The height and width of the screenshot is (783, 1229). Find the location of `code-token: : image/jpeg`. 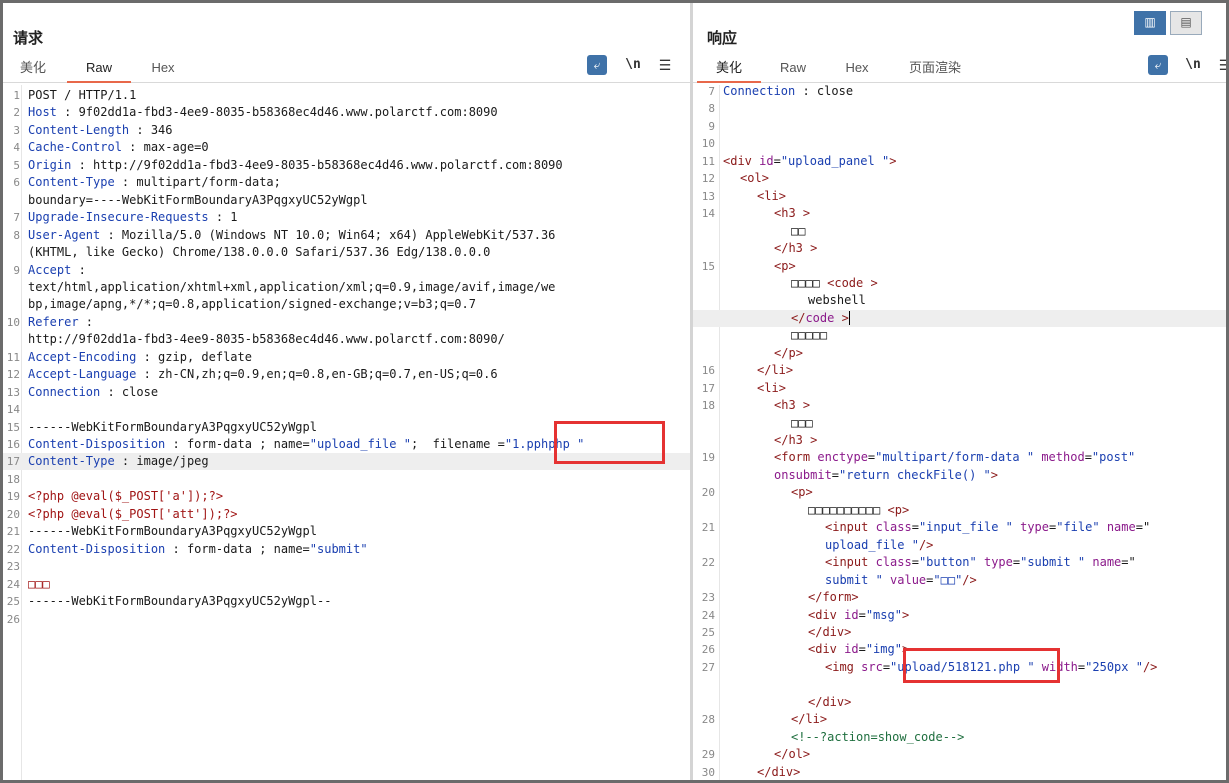

code-token: : image/jpeg is located at coordinates (161, 461).